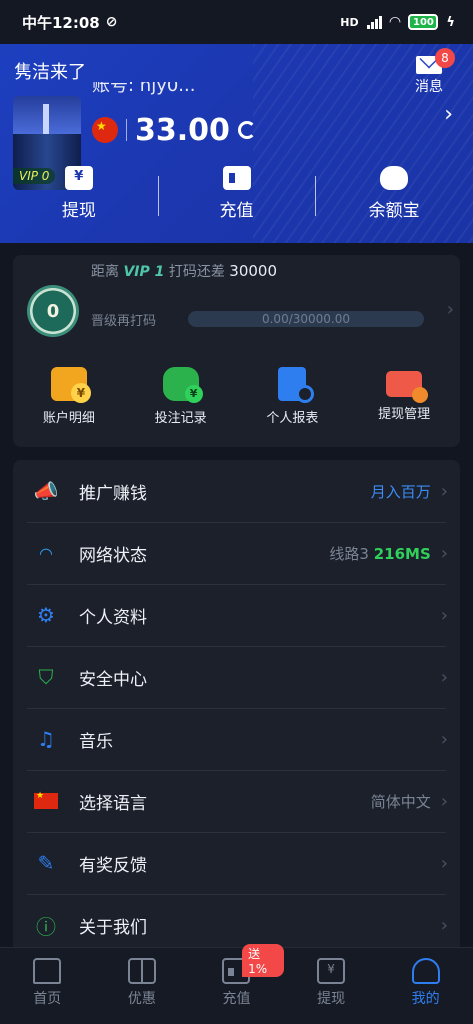 This screenshot has width=473, height=1024. Describe the element at coordinates (263, 960) in the screenshot. I see `deposit-promo-badge: 送1%` at that location.